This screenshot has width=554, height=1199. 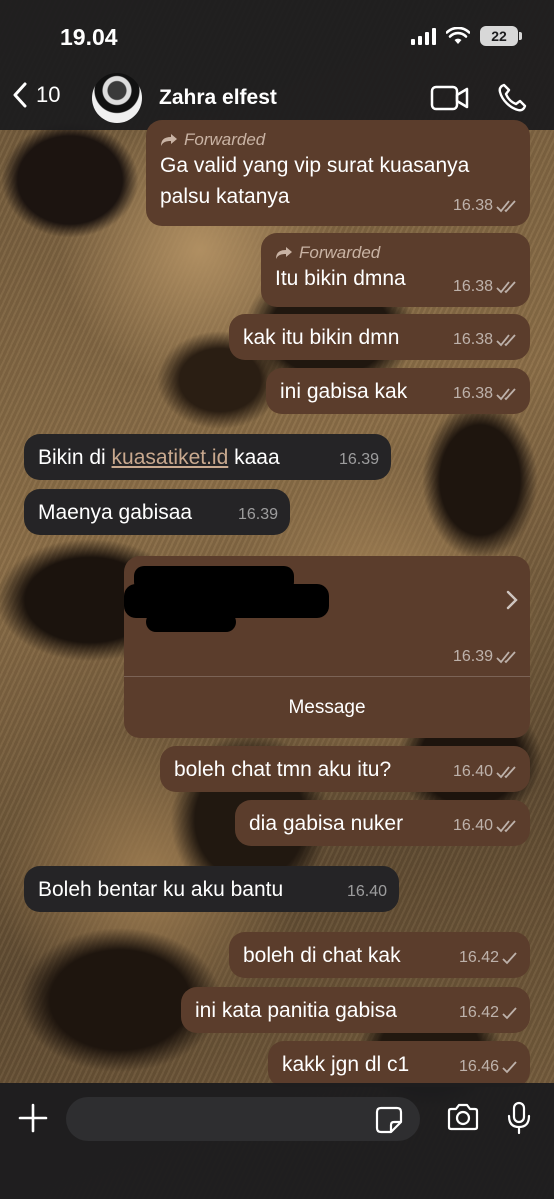 I want to click on message-text: Ga valid yang vip surat kuasanya, so click(x=315, y=165).